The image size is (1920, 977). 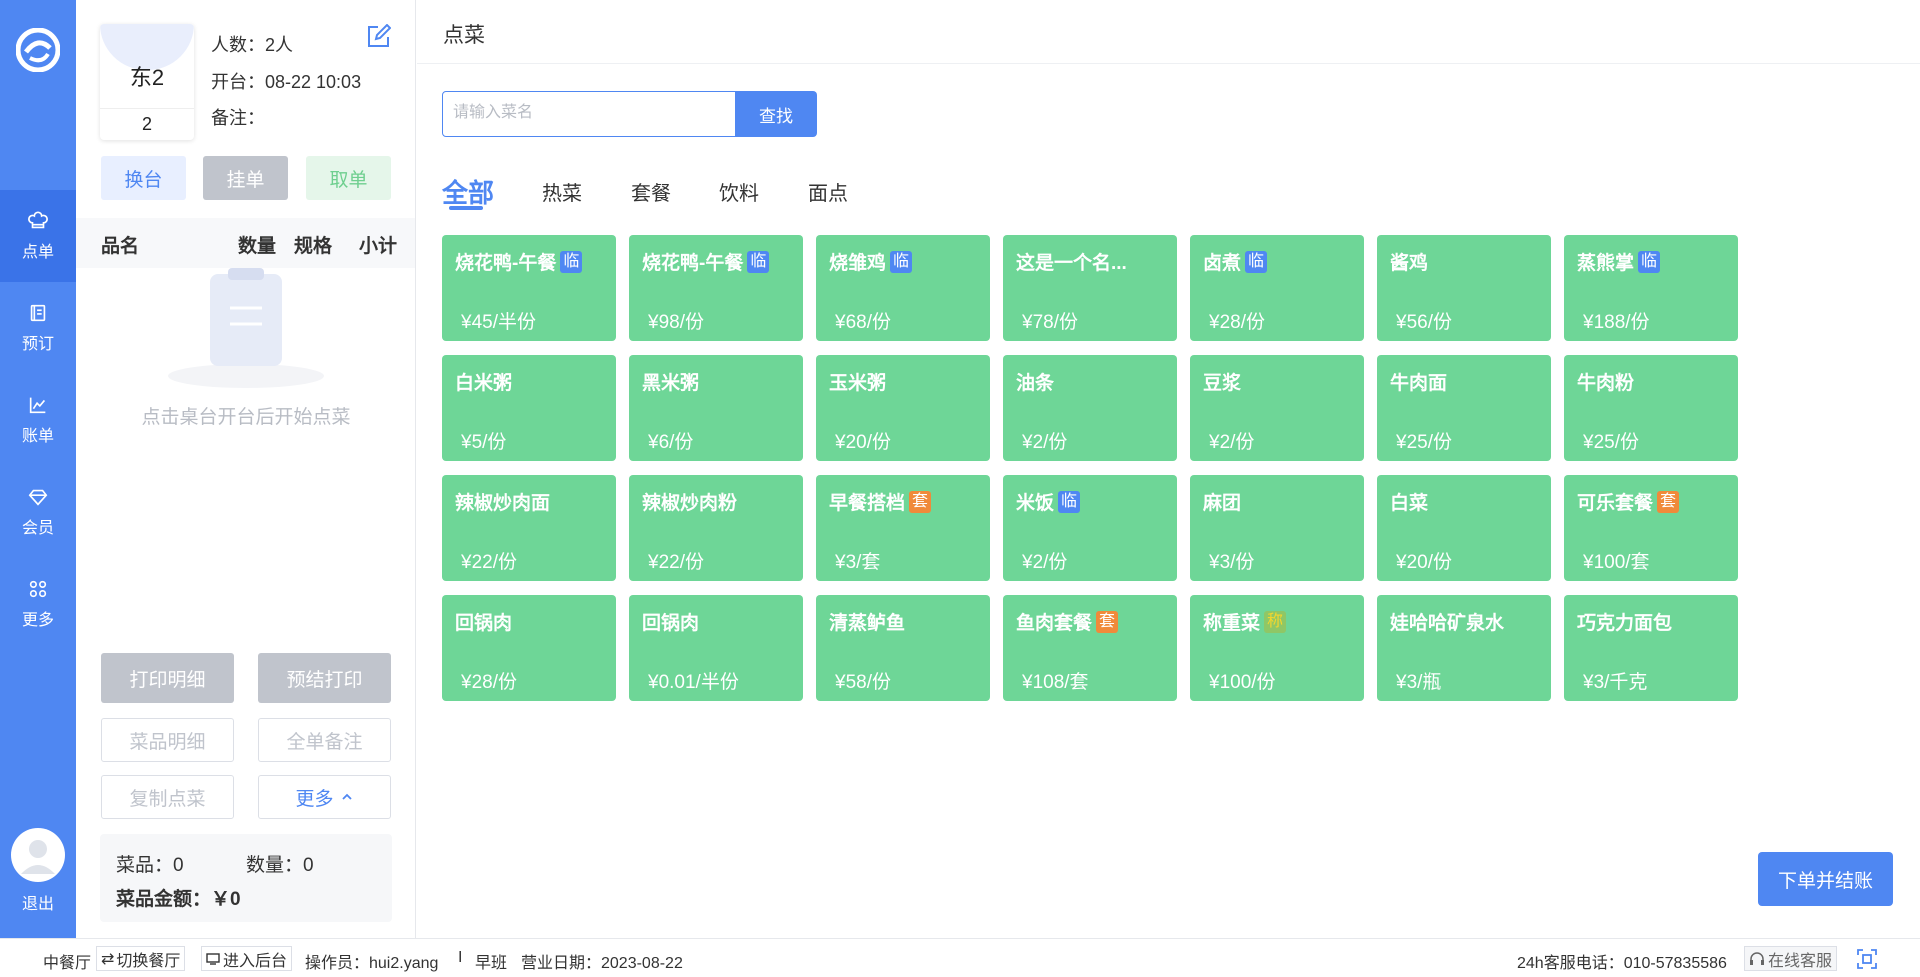 What do you see at coordinates (1222, 501) in the screenshot?
I see `dish-name-row: 麻团` at bounding box center [1222, 501].